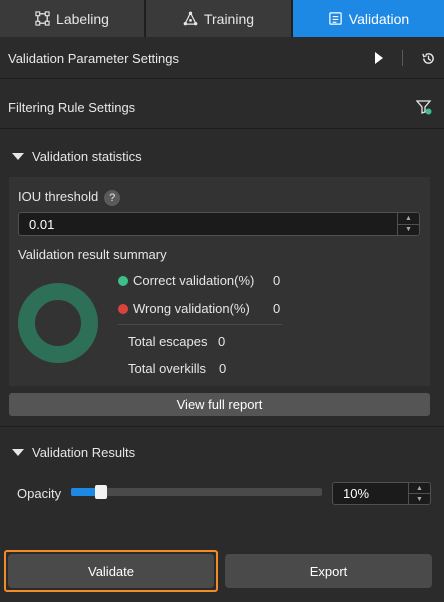 The width and height of the screenshot is (444, 602). What do you see at coordinates (277, 308) in the screenshot?
I see `wrong-validation-value: 0` at bounding box center [277, 308].